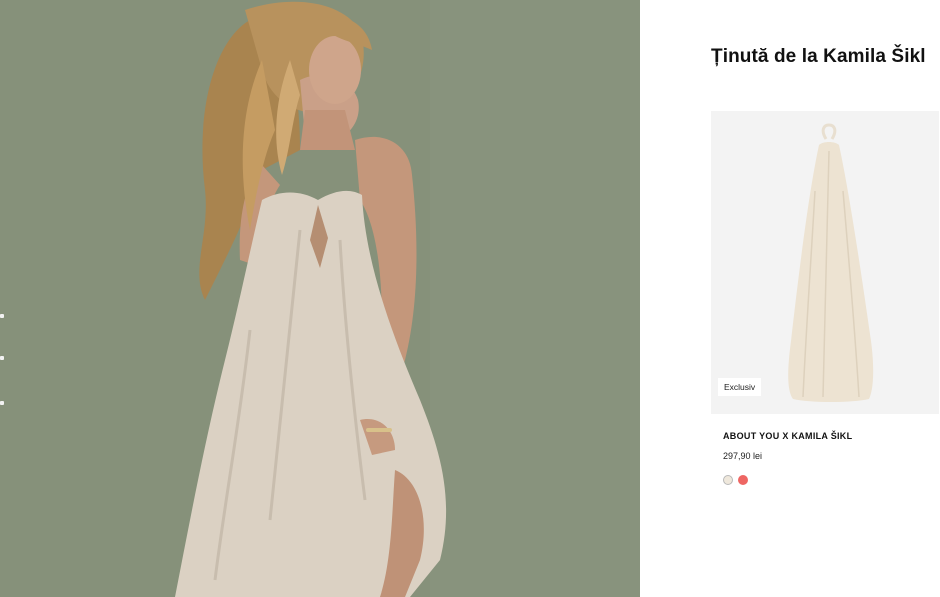 This screenshot has height=597, width=940. I want to click on product-image: Exclusiv, so click(825, 262).